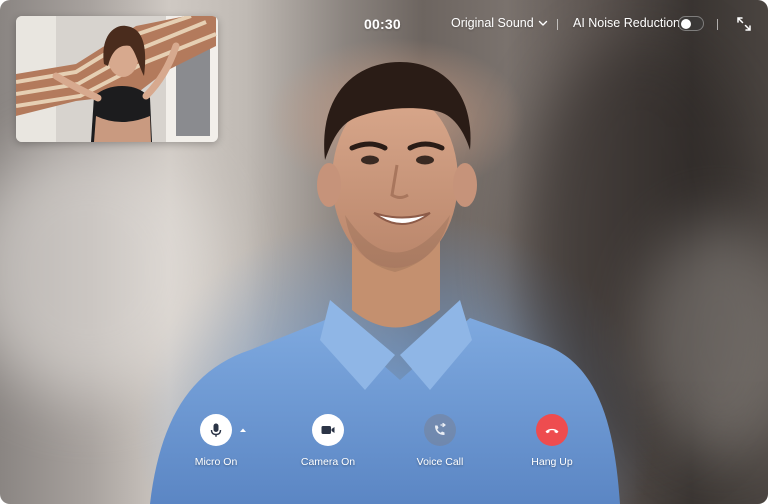  I want to click on toggle-knob, so click(686, 23).